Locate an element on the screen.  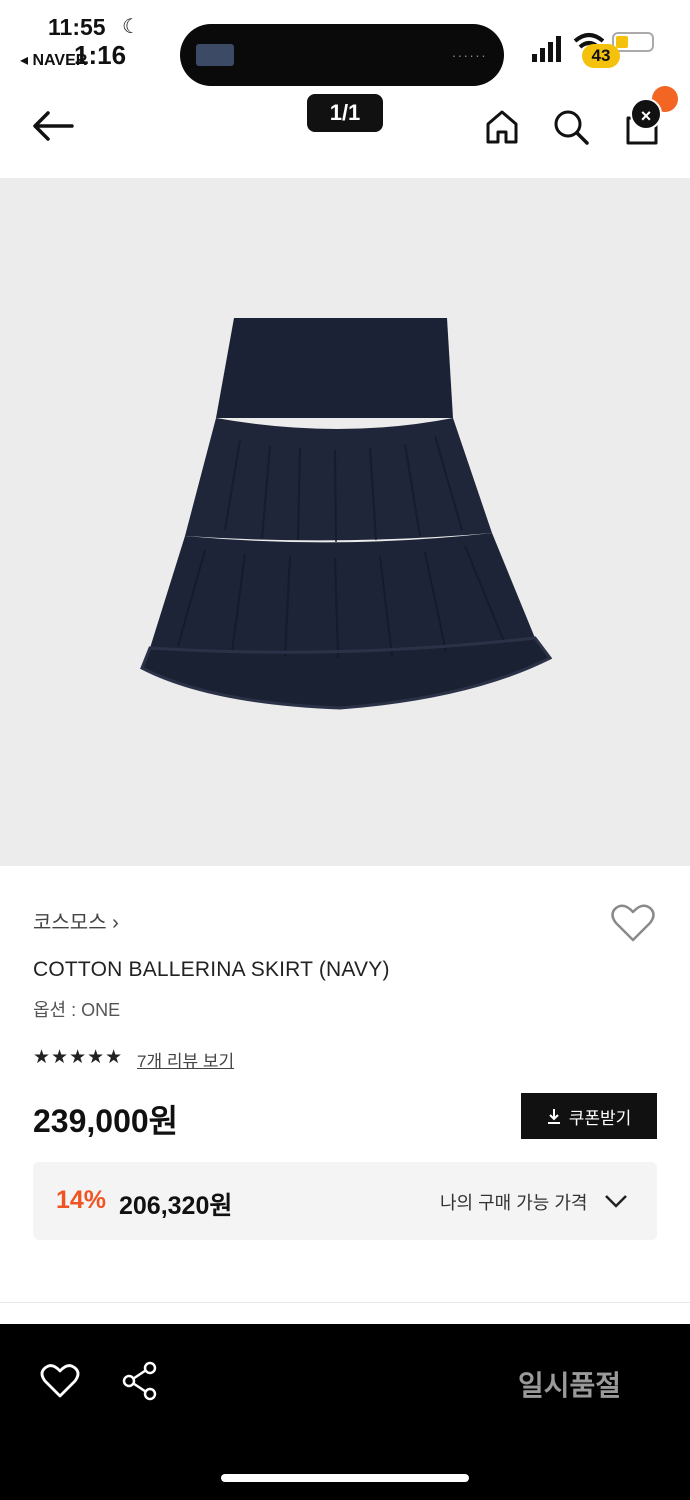
battery-fill is located at coordinates (622, 42).